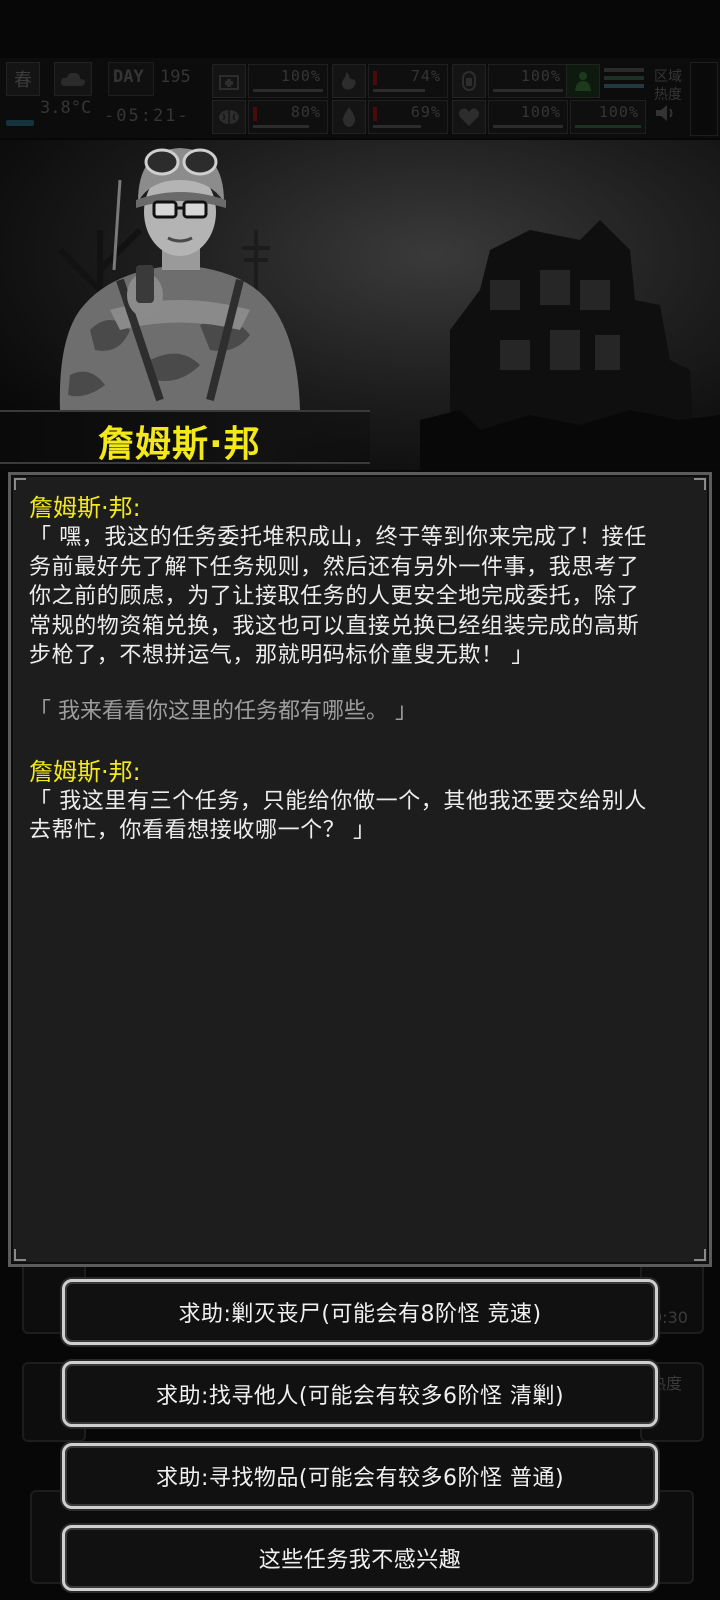 This screenshot has width=720, height=1600. What do you see at coordinates (73, 79) in the screenshot?
I see `cloud-icon` at bounding box center [73, 79].